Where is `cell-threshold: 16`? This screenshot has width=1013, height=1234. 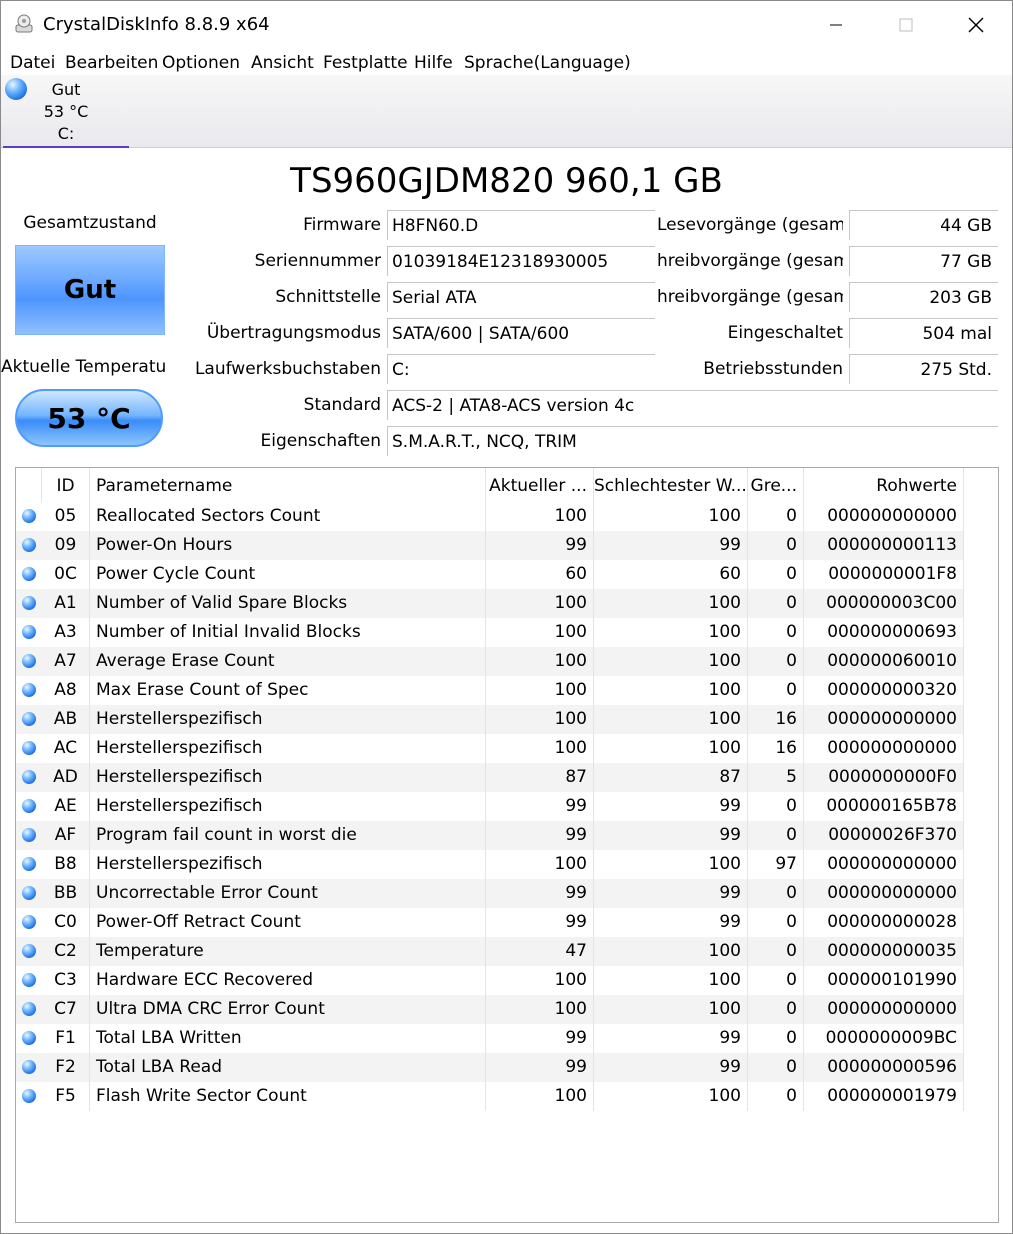
cell-threshold: 16 is located at coordinates (776, 748).